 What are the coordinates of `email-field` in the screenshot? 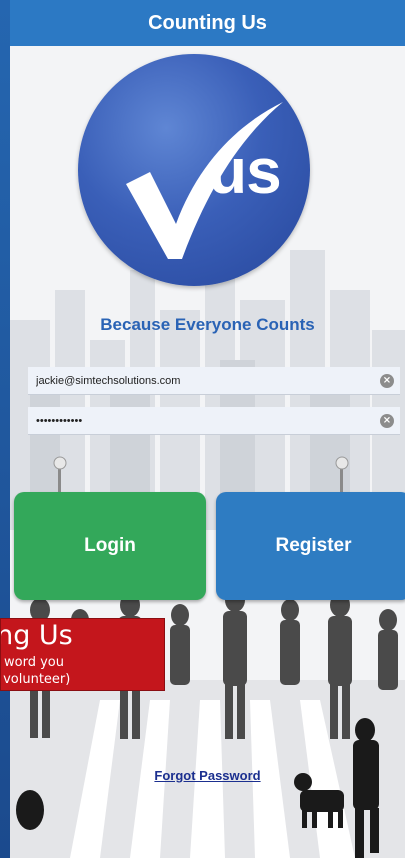 It's located at (196, 381).